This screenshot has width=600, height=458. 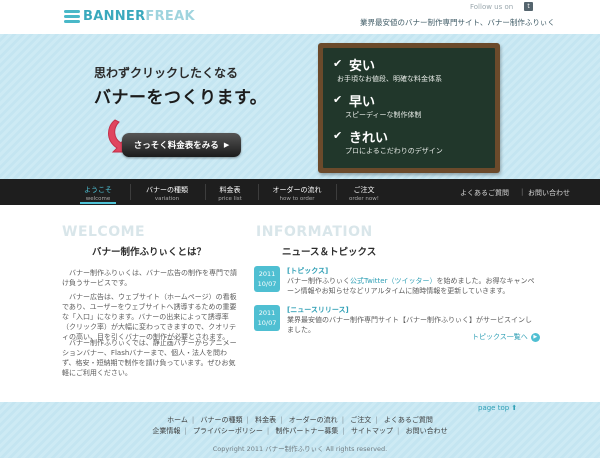 I want to click on nav-how-to-order: オーダーの流れ how to order, so click(x=297, y=192).